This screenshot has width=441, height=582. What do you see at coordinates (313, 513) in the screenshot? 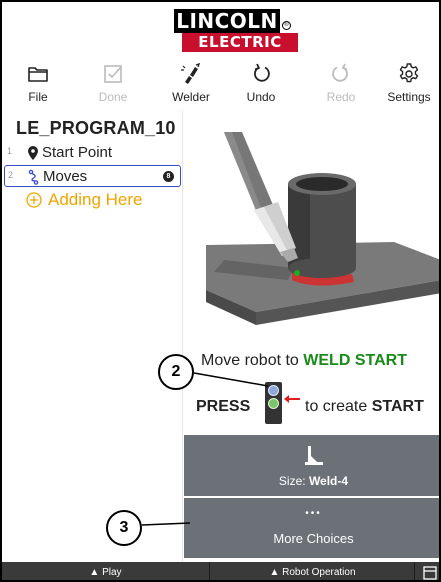
I see `more-dots-icon: •••` at bounding box center [313, 513].